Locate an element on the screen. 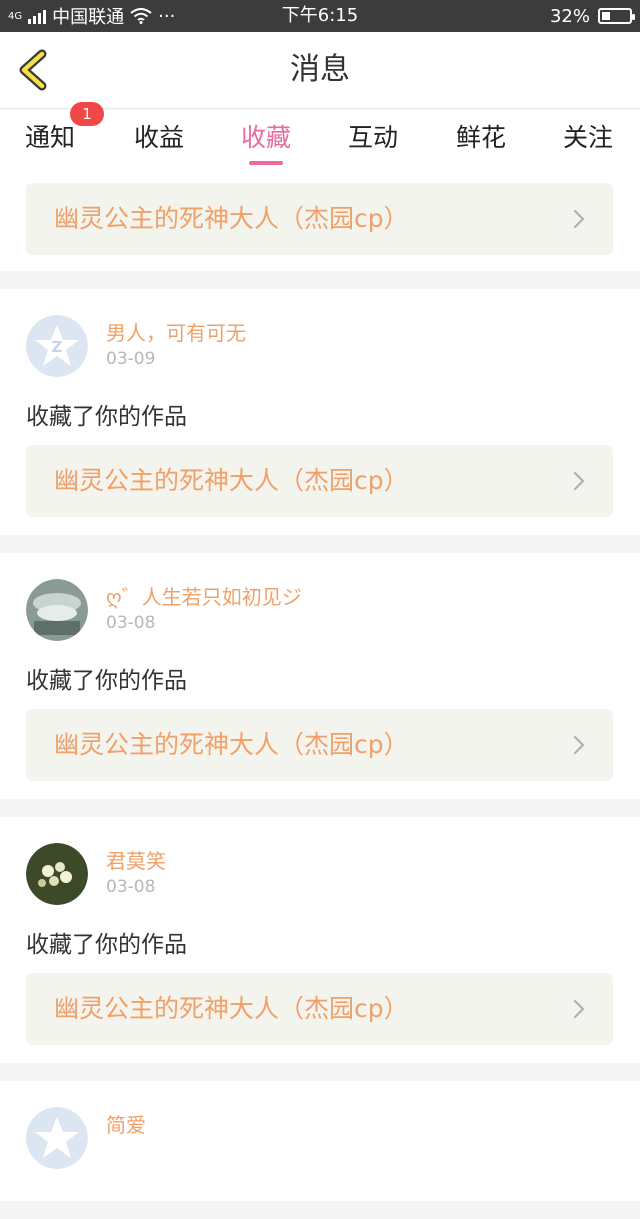 This screenshot has width=640, height=1219. battery-icon is located at coordinates (616, 16).